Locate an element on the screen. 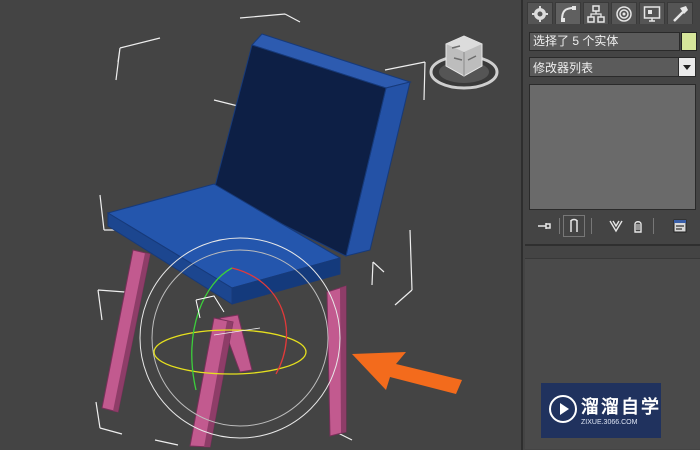  make-unique-button is located at coordinates (616, 226).